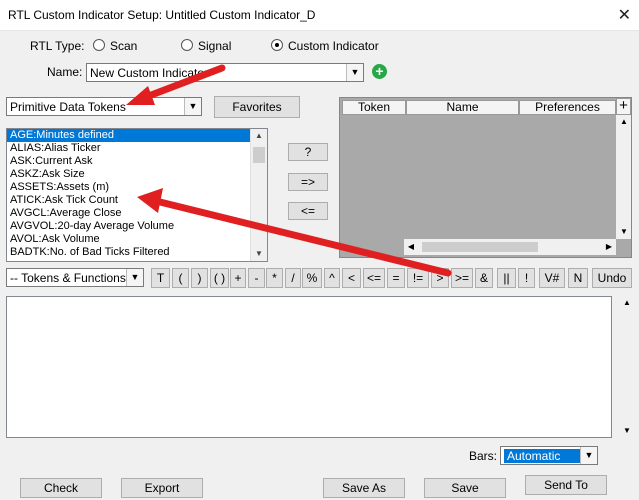 This screenshot has width=639, height=500. I want to click on operator-less-button: <, so click(351, 278).